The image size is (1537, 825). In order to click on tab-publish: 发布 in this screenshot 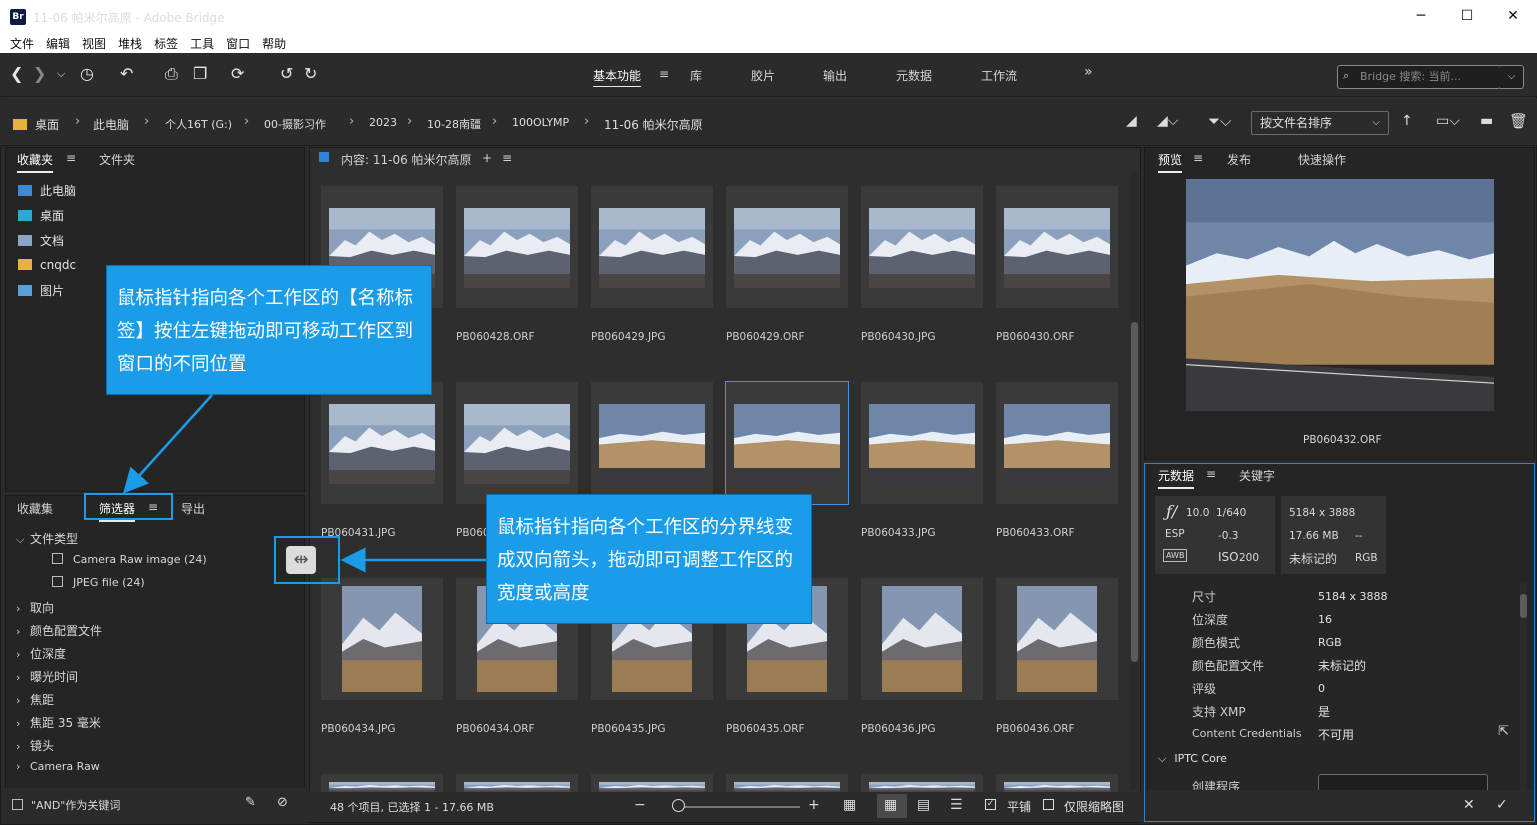, I will do `click(1239, 159)`.